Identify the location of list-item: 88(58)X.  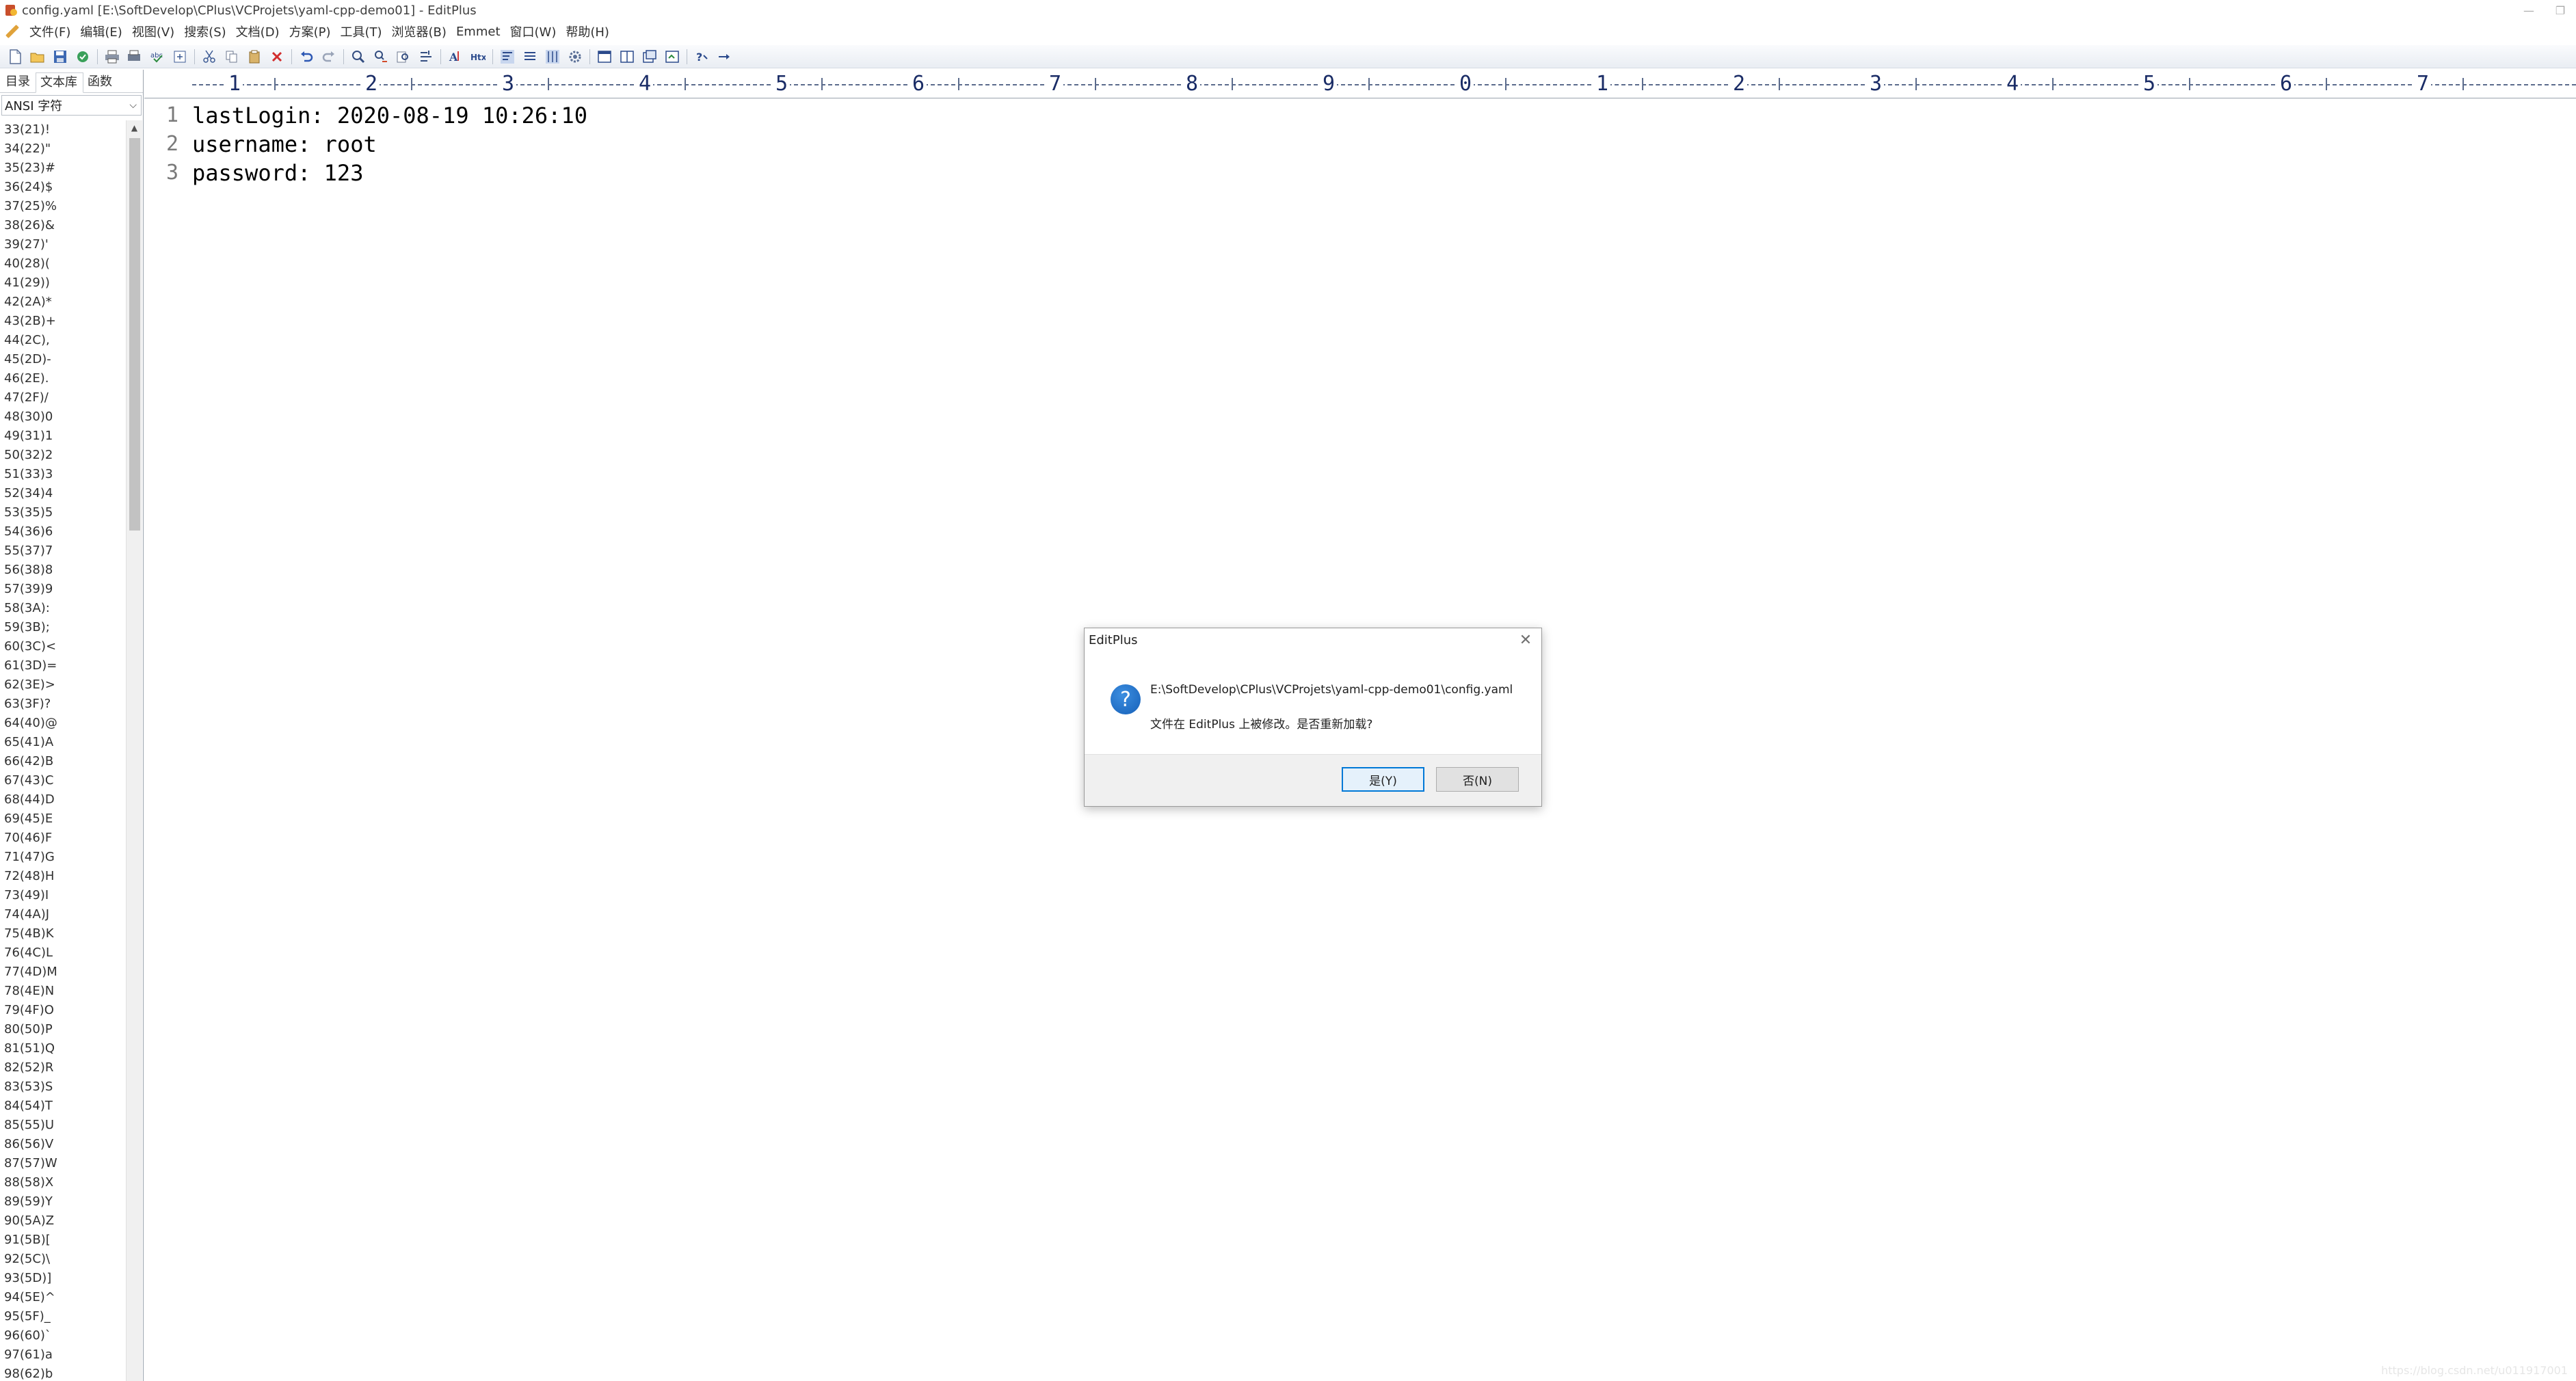
(62, 1182).